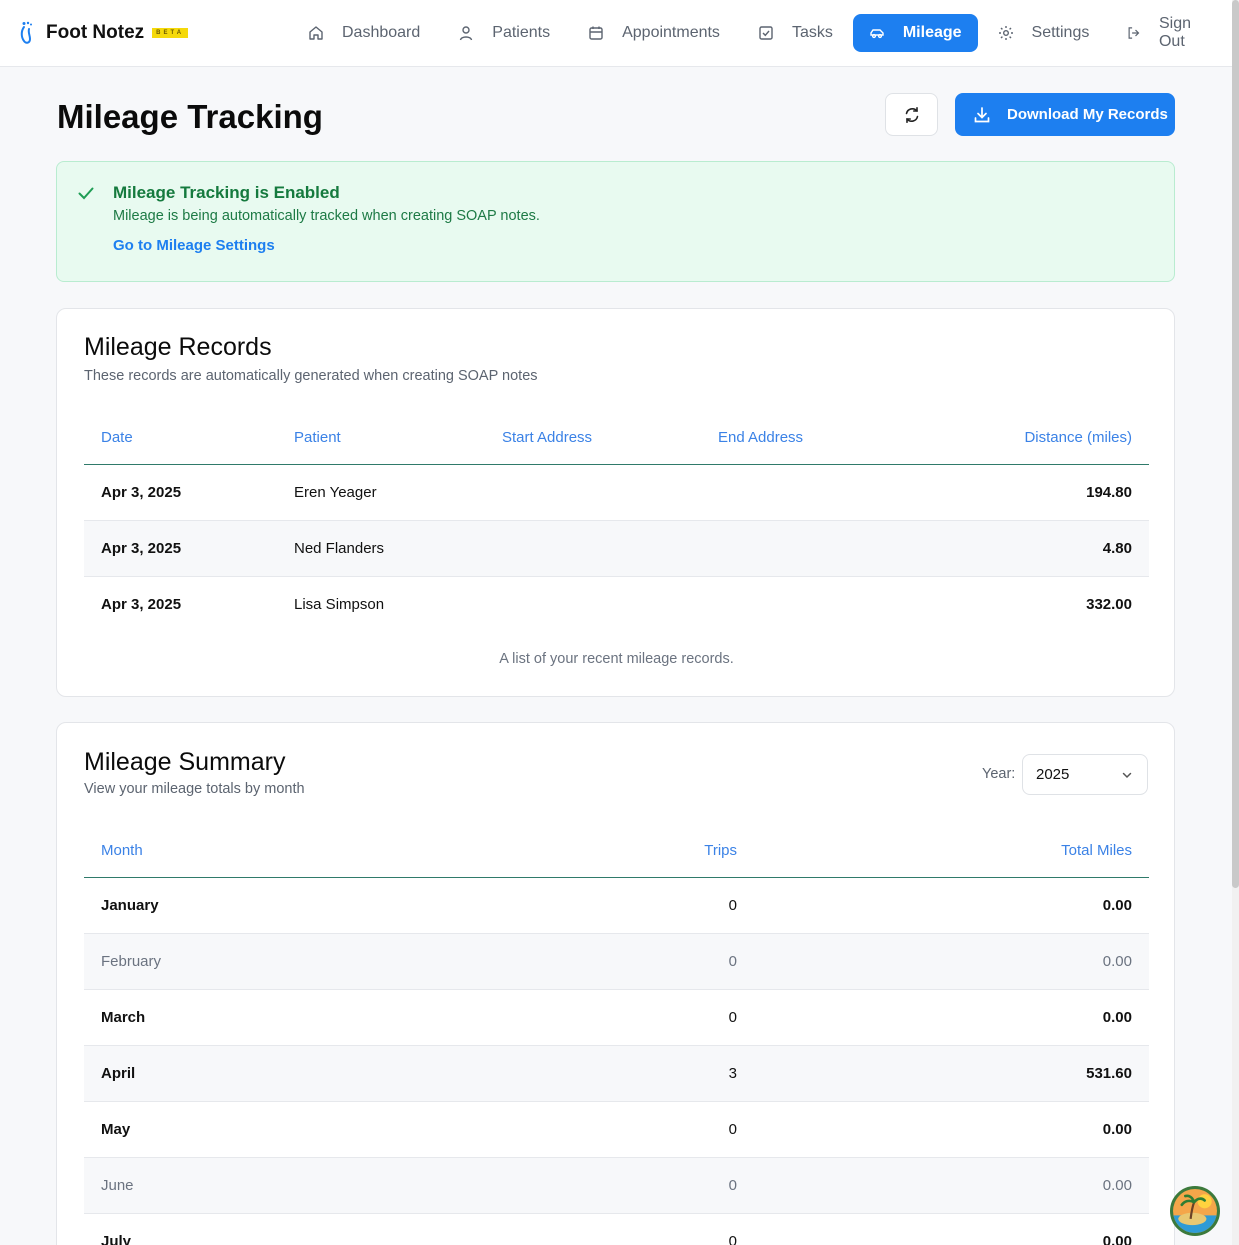  I want to click on nav-dashboard-label: Dashboard, so click(381, 32).